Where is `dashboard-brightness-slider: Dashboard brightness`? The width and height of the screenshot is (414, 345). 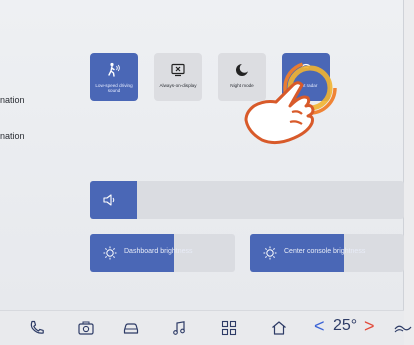 dashboard-brightness-slider: Dashboard brightness is located at coordinates (162, 253).